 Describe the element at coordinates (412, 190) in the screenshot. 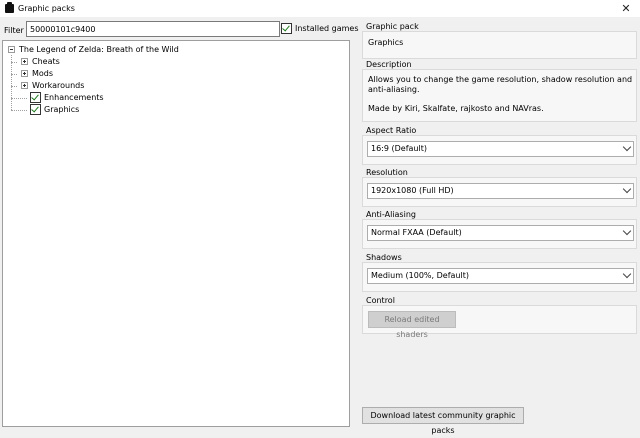

I see `dropdown-value: 1920x1080 (Full HD)` at that location.